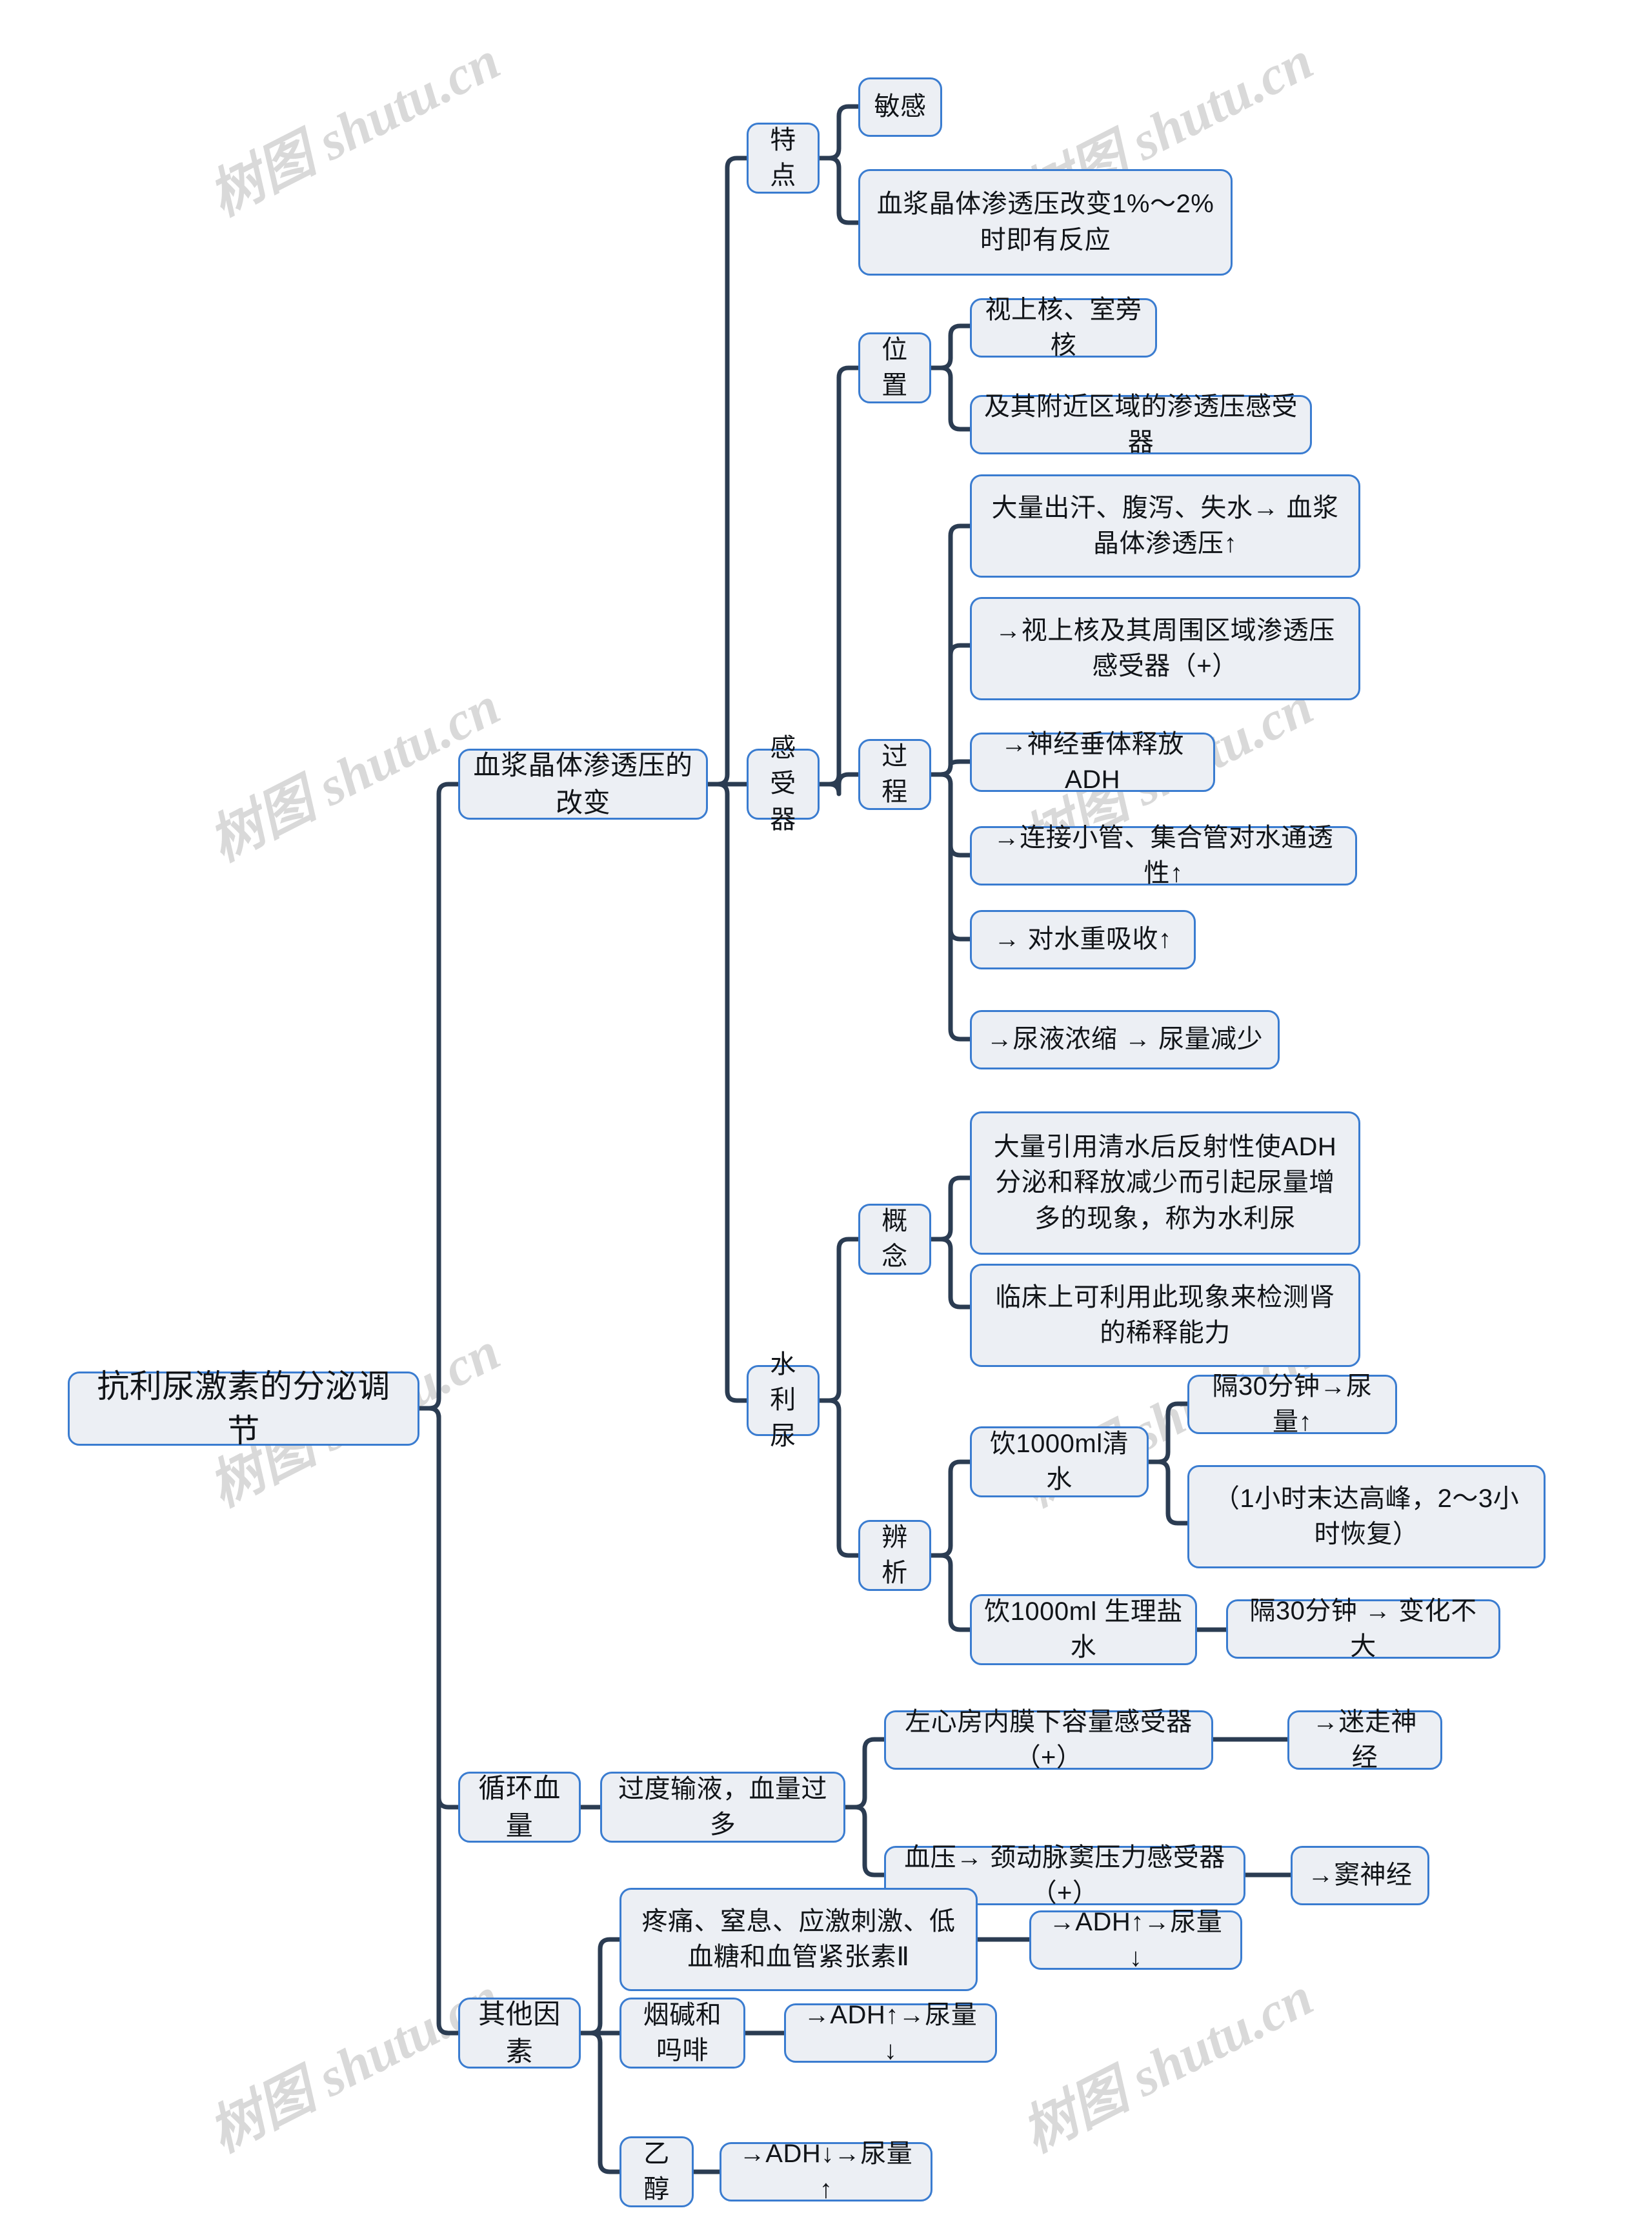 The image size is (1652, 2237). Describe the element at coordinates (519, 1808) in the screenshot. I see `node-branch-circulating-blood-volume: 循环血量` at that location.